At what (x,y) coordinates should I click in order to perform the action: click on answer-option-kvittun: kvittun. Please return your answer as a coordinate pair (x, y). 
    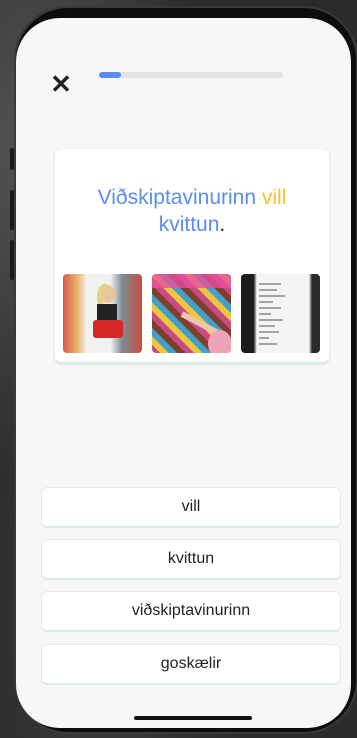
    Looking at the image, I should click on (191, 559).